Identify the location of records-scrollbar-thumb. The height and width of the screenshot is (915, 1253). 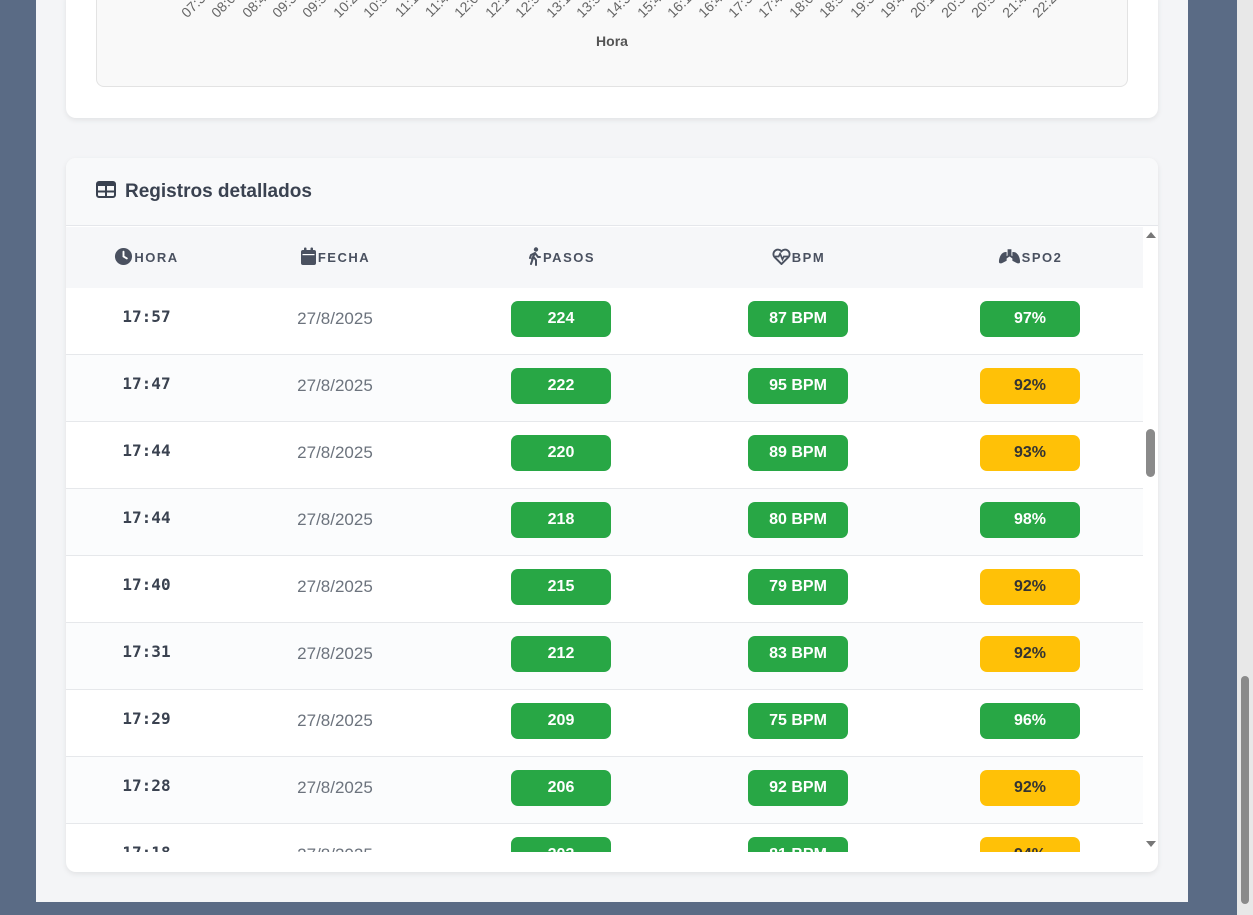
(1150, 453).